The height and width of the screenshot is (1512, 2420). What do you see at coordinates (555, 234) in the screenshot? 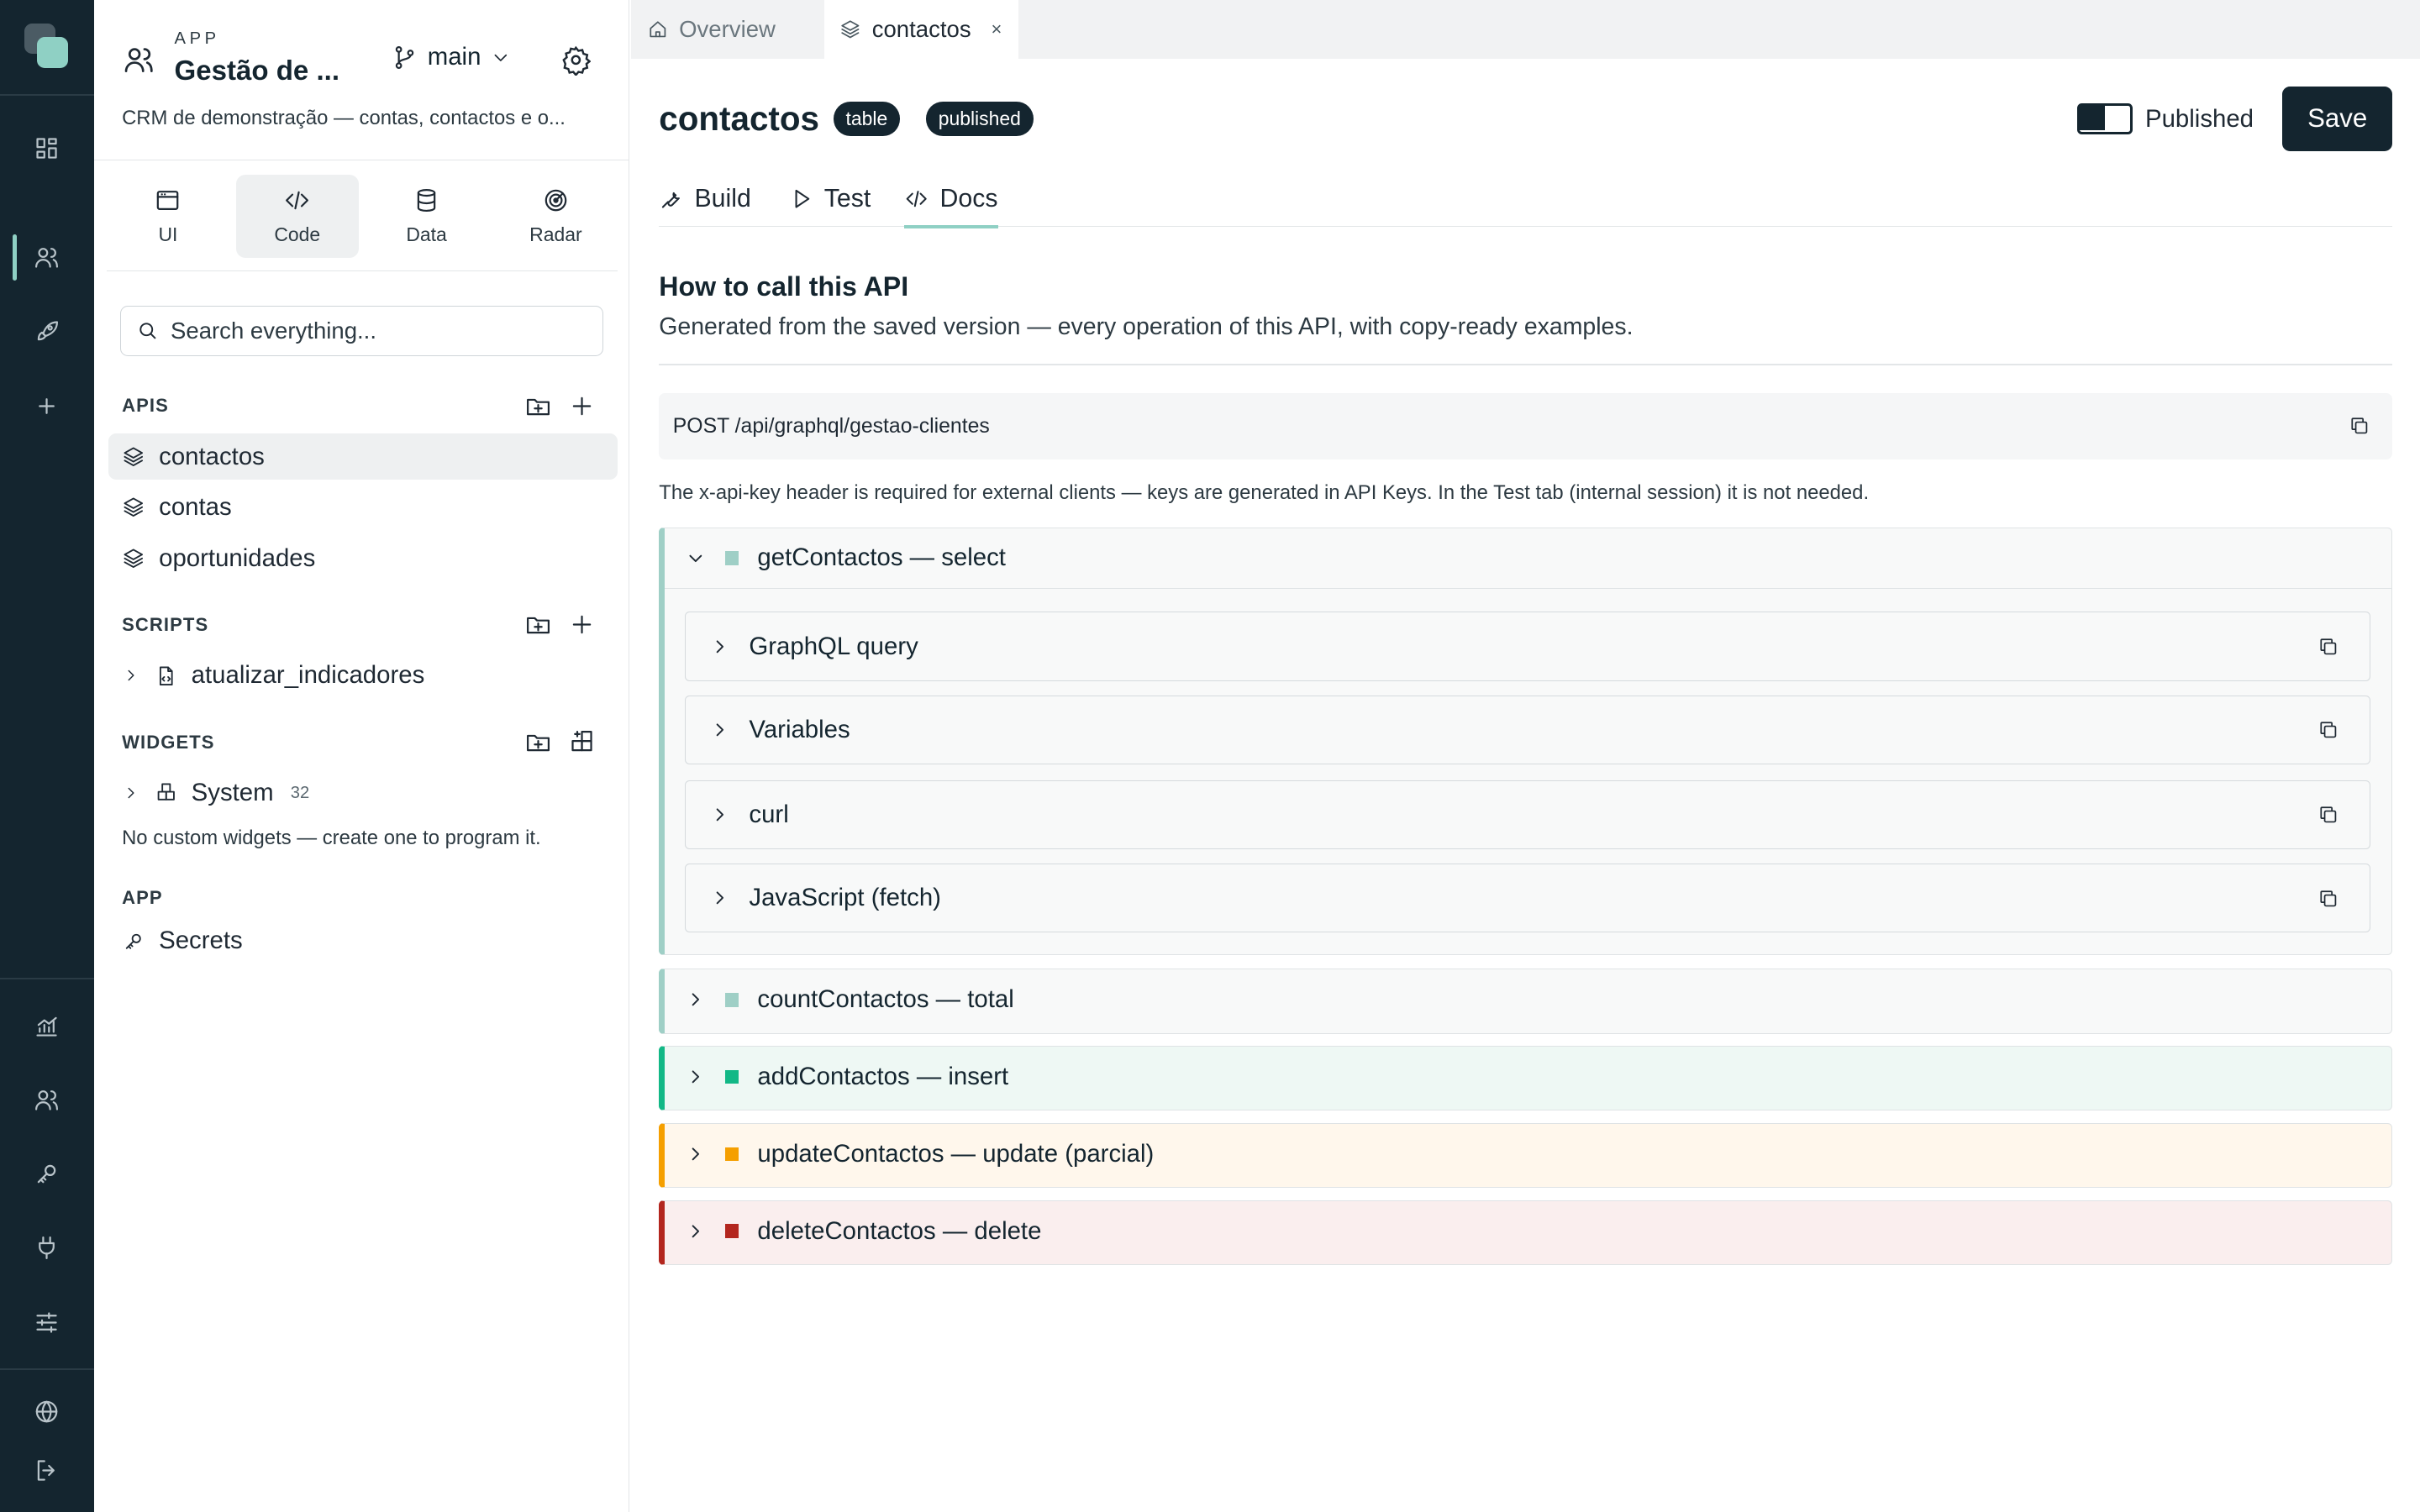
I see `mode-label: Radar` at bounding box center [555, 234].